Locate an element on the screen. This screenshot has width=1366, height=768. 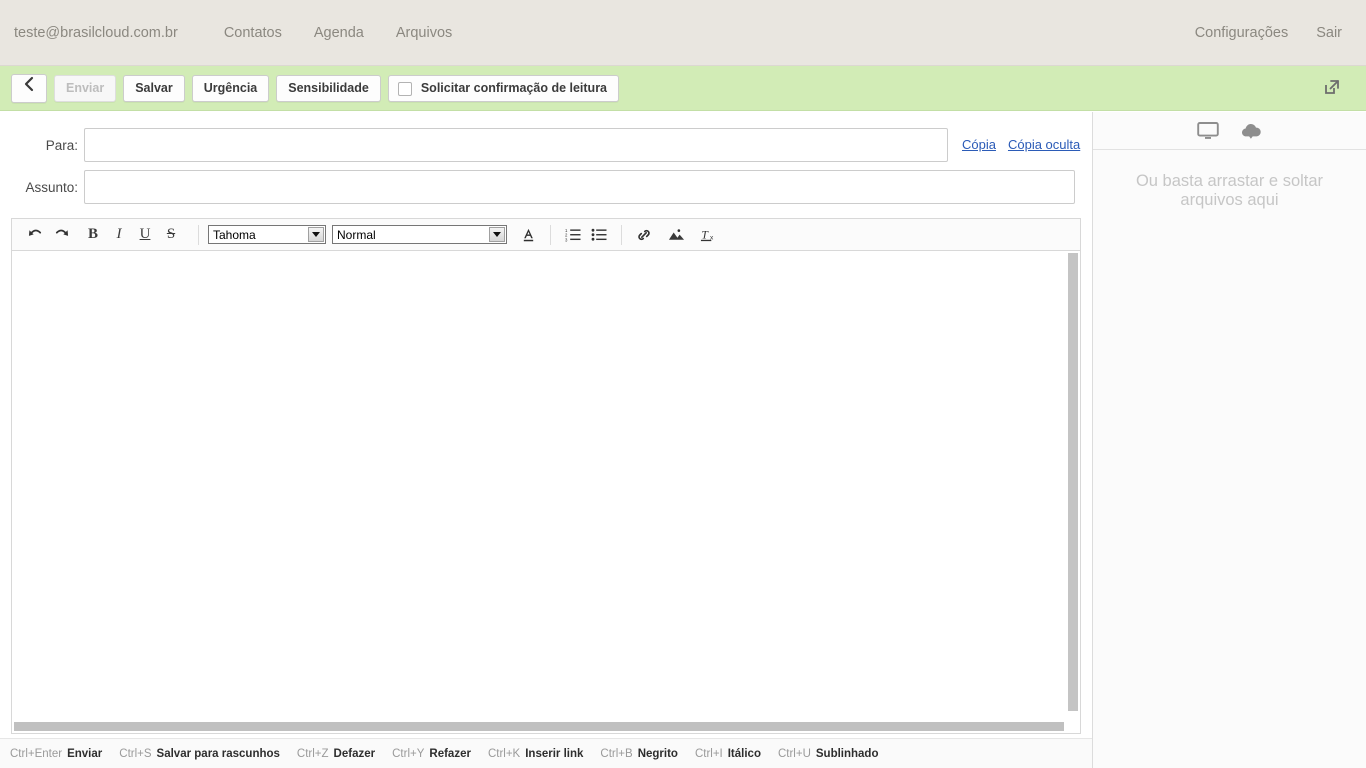
shortcut-action: Defazer is located at coordinates (354, 753).